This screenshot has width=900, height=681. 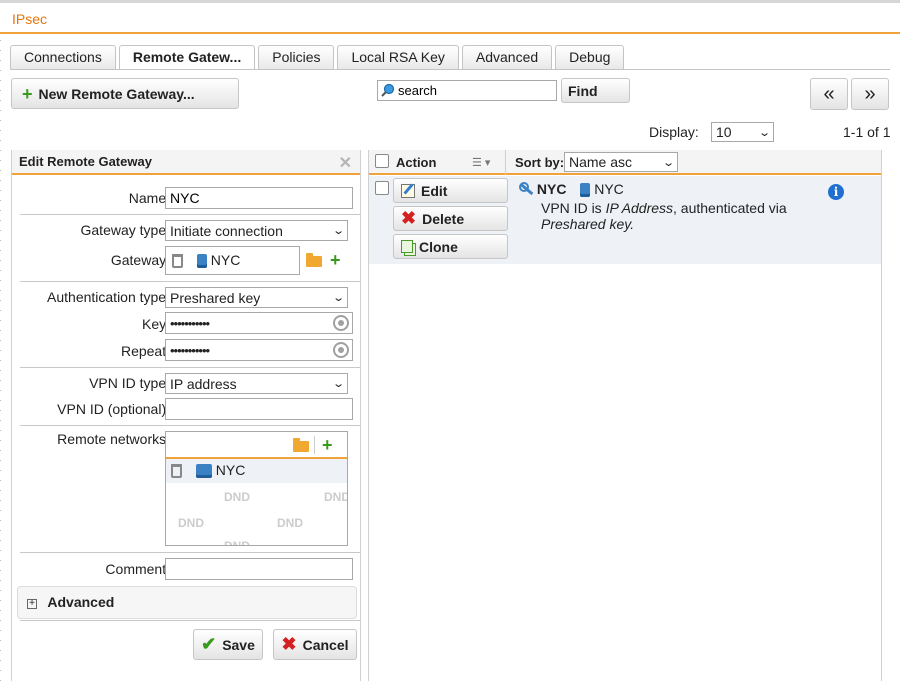 What do you see at coordinates (674, 132) in the screenshot?
I see `display-label: Display:` at bounding box center [674, 132].